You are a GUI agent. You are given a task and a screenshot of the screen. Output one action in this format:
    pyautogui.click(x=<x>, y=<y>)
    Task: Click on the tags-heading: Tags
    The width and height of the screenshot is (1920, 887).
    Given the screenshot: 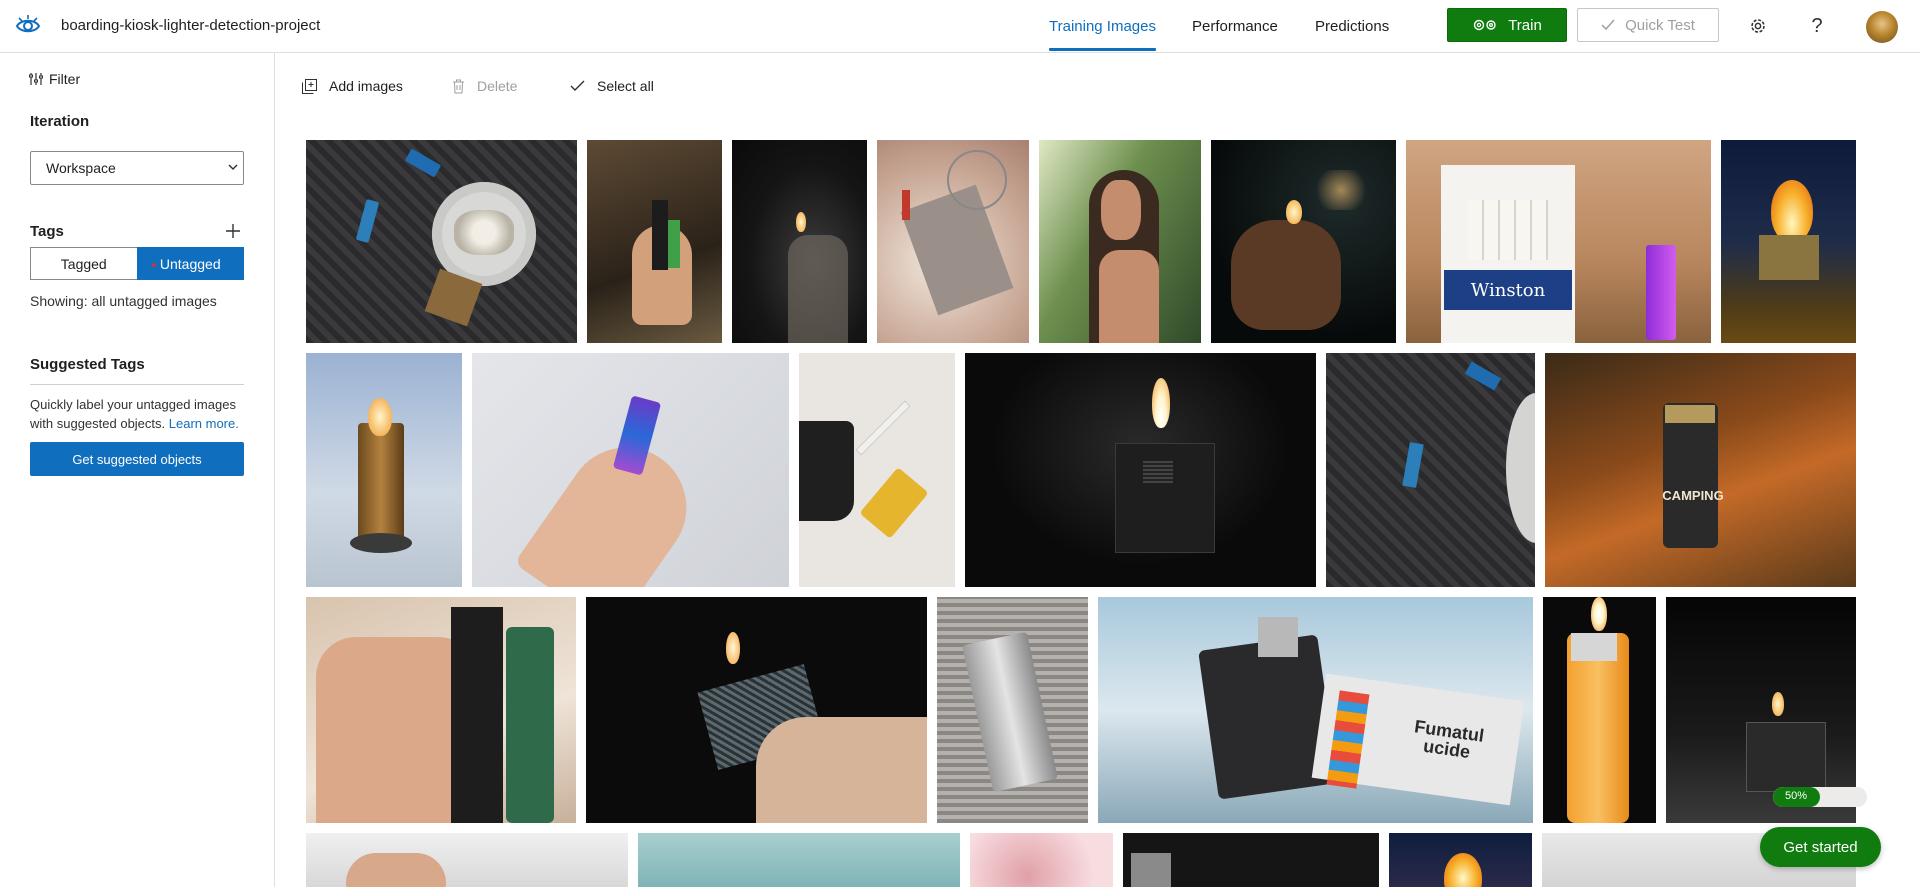 What is the action you would take?
    pyautogui.click(x=47, y=231)
    